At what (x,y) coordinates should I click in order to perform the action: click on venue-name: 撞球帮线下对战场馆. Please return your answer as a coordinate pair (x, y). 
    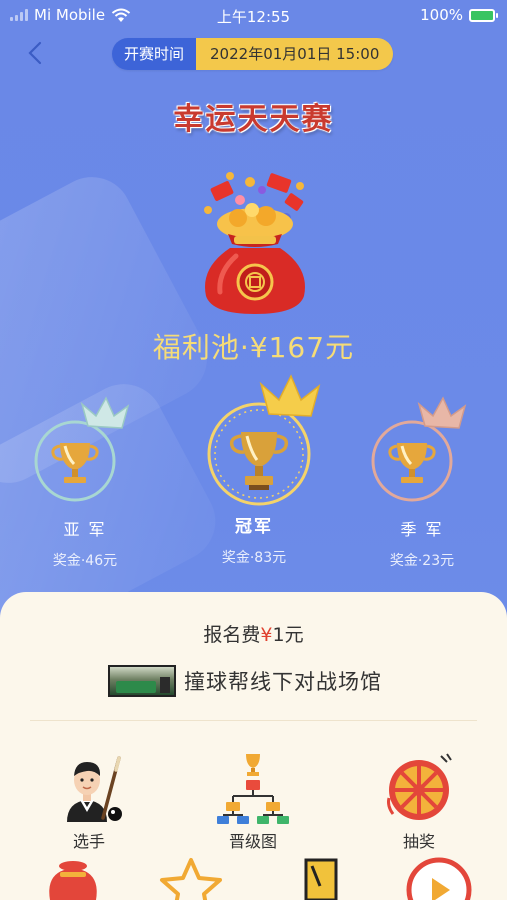
    Looking at the image, I should click on (283, 682).